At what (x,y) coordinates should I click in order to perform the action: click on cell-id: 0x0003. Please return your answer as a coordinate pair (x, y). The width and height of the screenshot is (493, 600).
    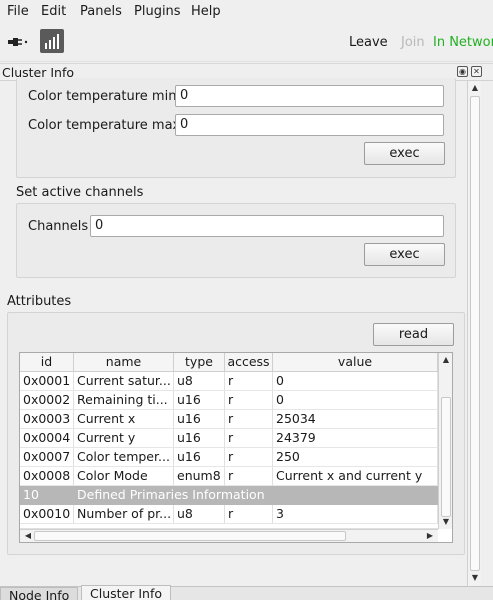
    Looking at the image, I should click on (47, 419).